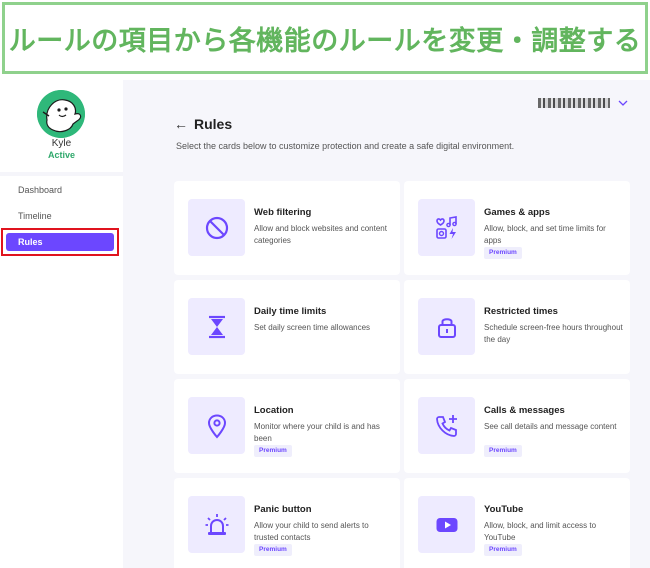  I want to click on sidebar-divider, so click(61, 174).